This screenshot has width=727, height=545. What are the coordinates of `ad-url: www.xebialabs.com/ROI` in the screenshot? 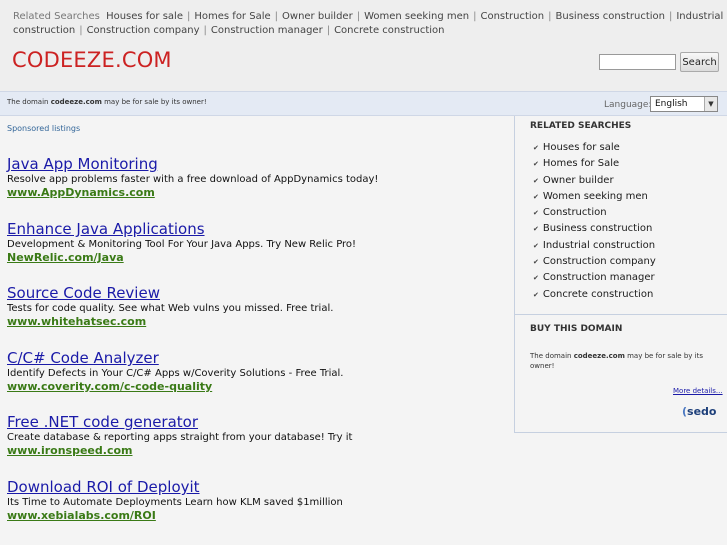 It's located at (257, 516).